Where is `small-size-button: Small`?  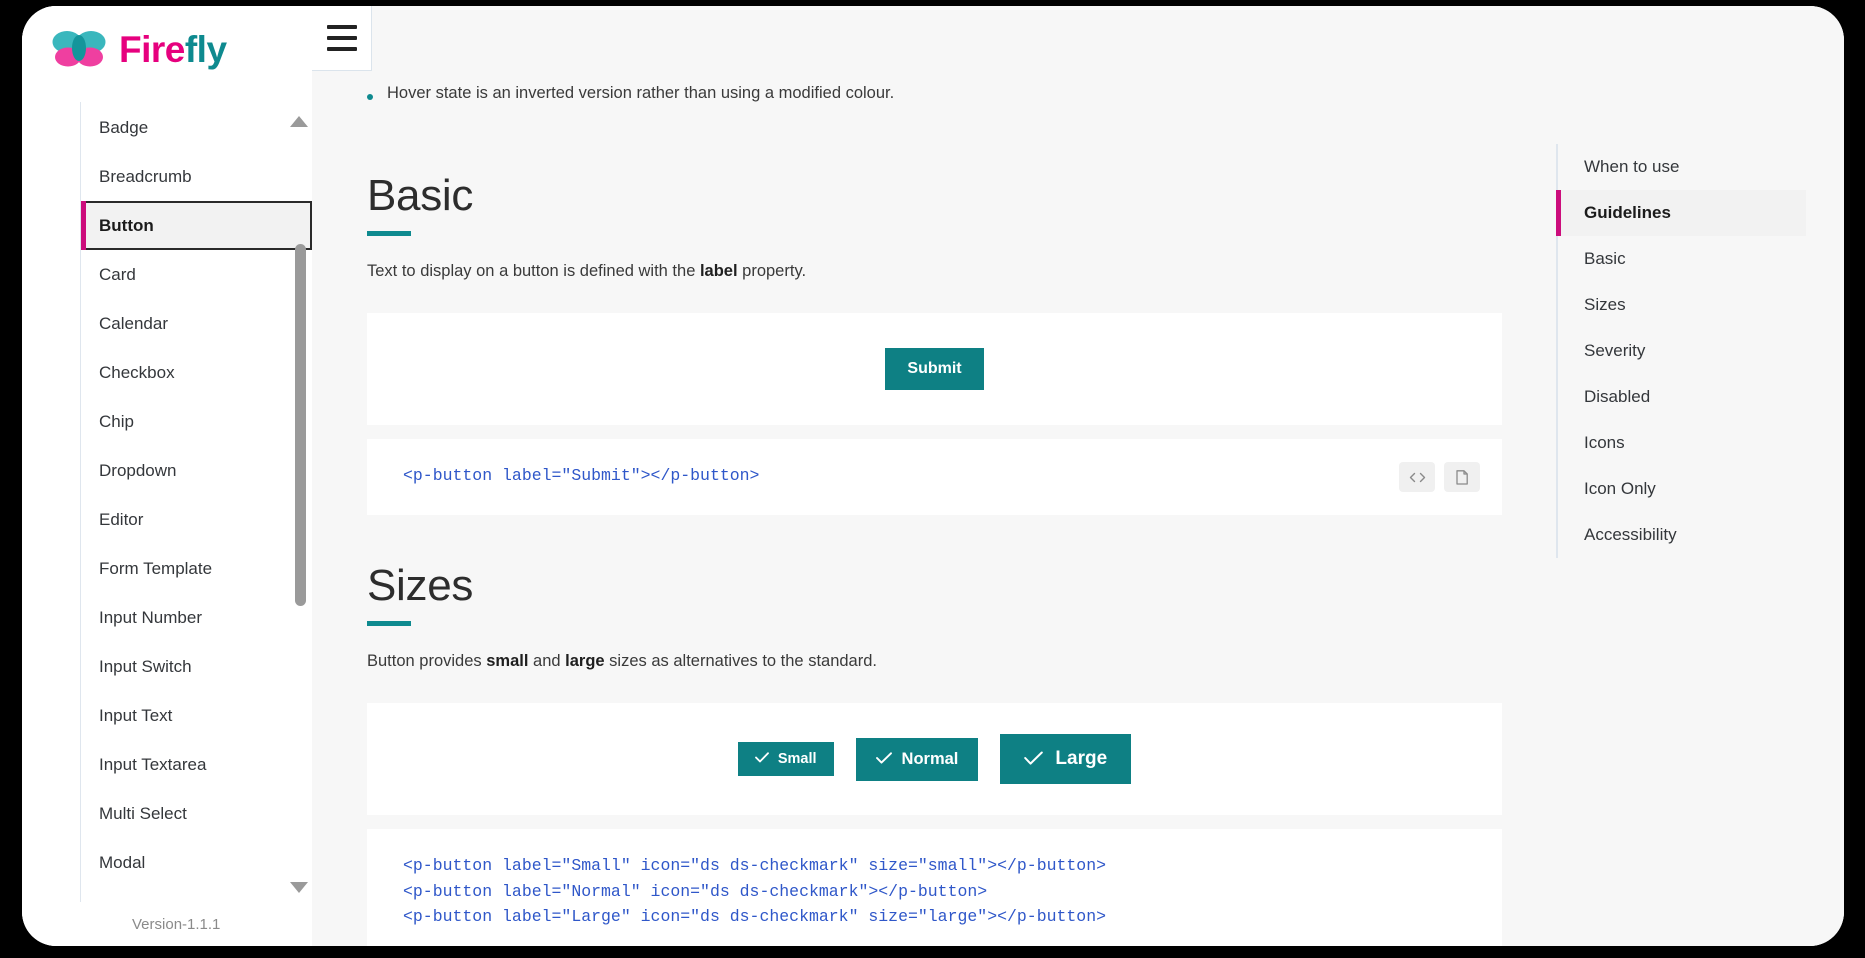 small-size-button: Small is located at coordinates (785, 759).